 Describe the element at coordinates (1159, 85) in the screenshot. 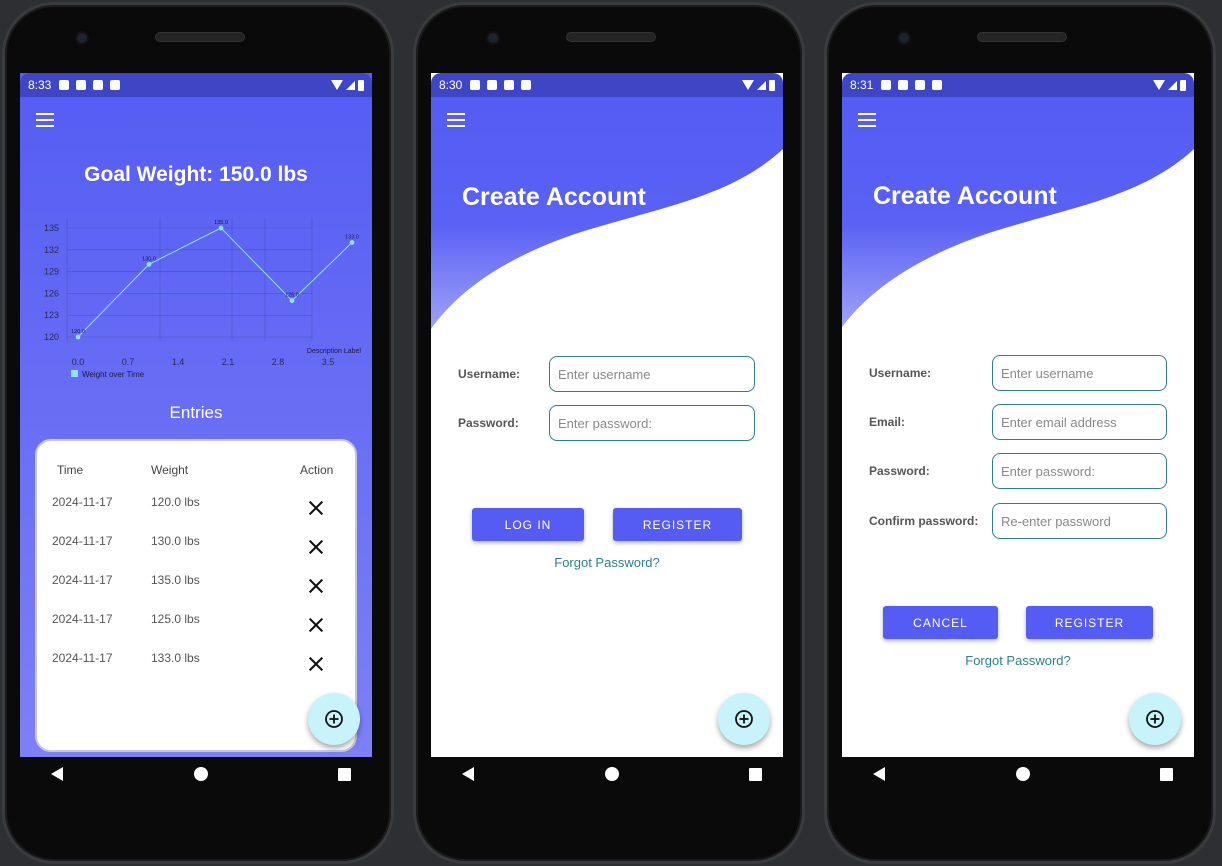

I see `wifi-icon` at that location.